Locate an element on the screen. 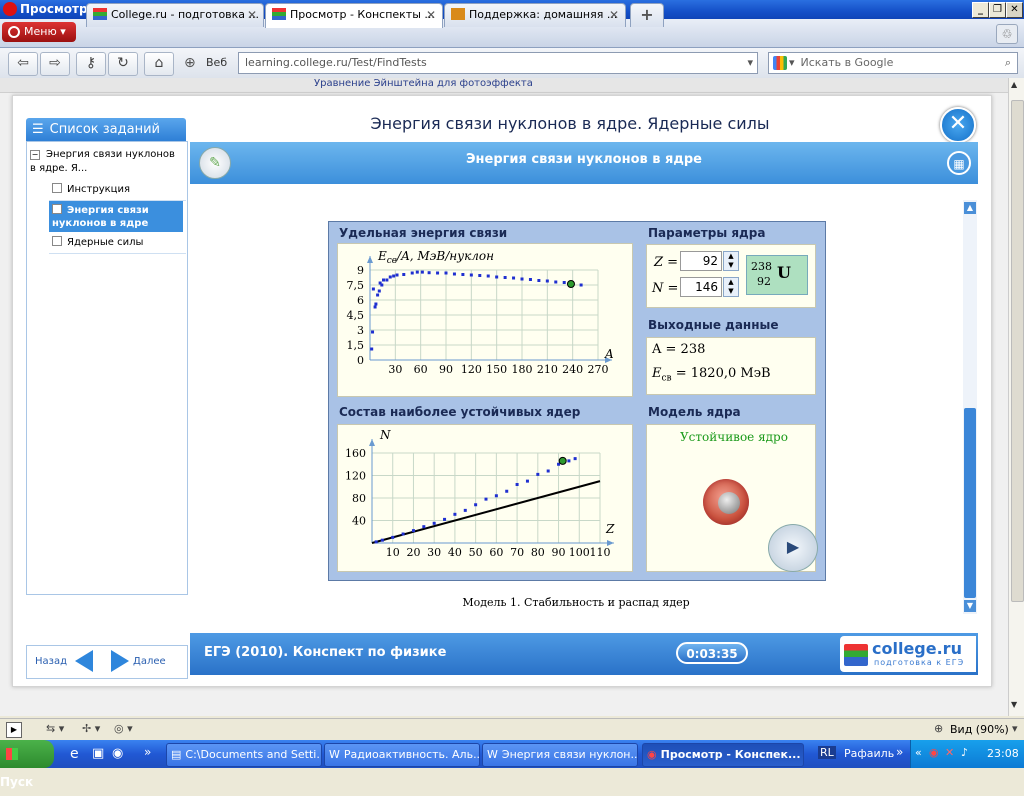  y-tick-label: 3 is located at coordinates (360, 330).